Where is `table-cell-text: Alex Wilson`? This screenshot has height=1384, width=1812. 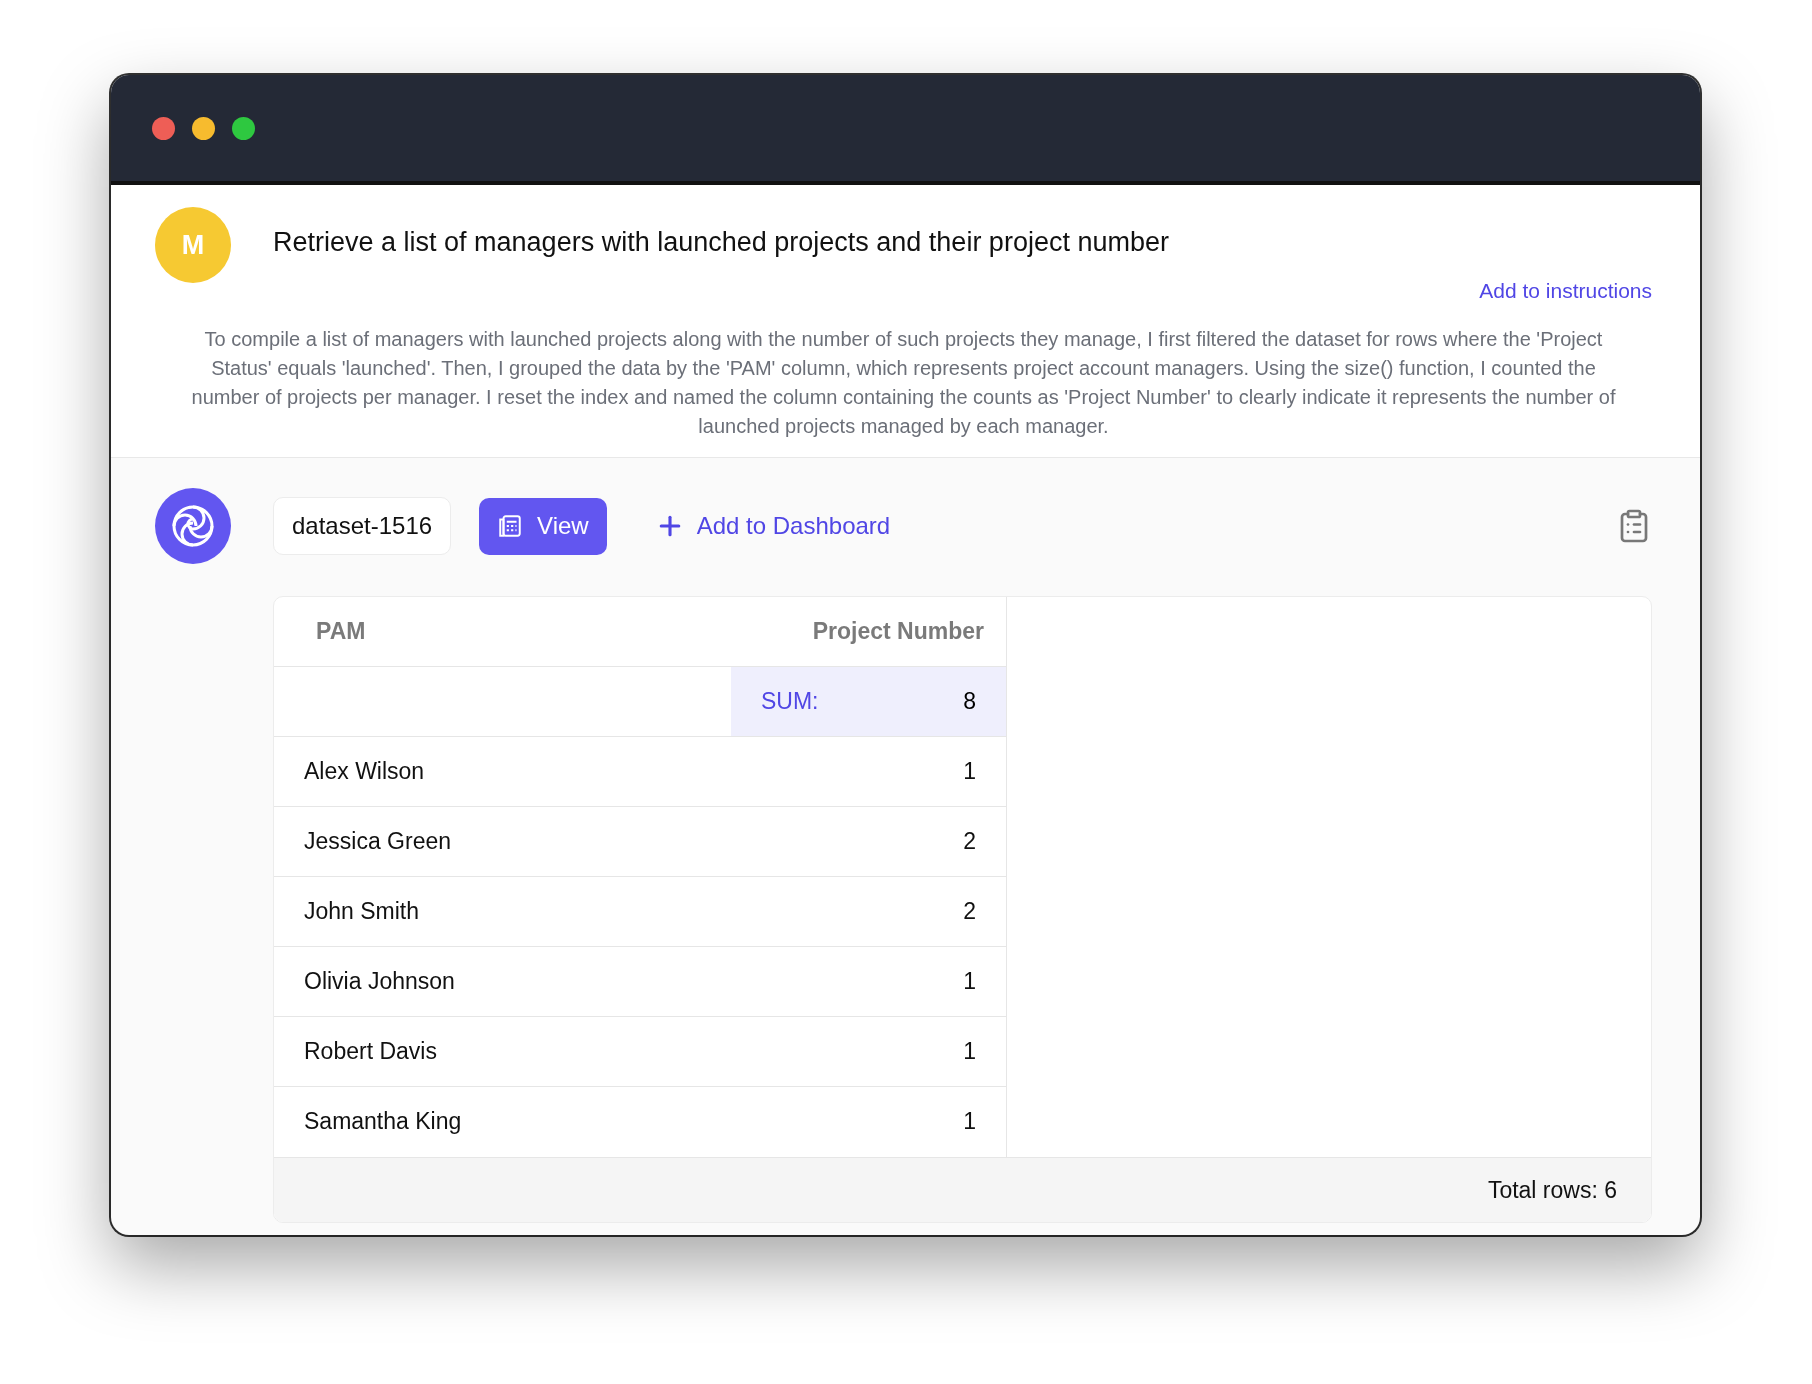 table-cell-text: Alex Wilson is located at coordinates (364, 771).